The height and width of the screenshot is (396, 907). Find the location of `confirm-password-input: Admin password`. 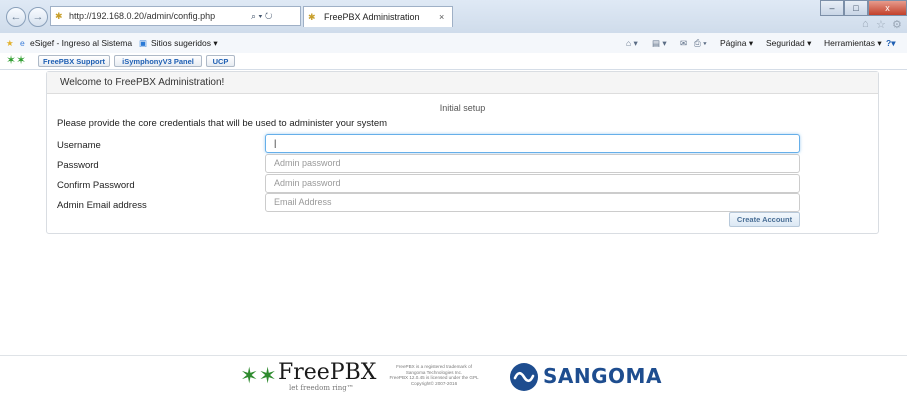

confirm-password-input: Admin password is located at coordinates (532, 183).